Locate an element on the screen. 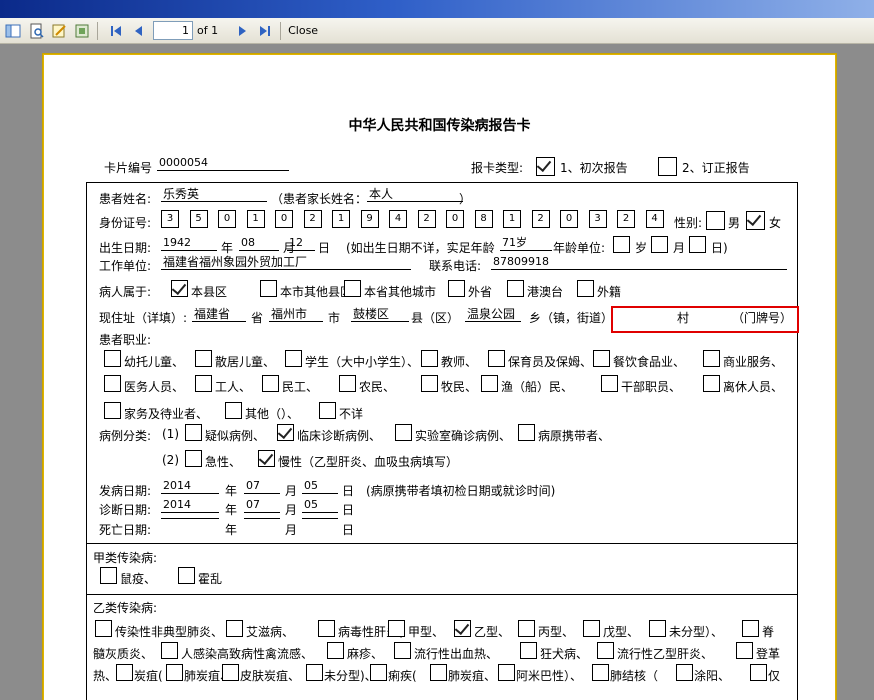  page-number-input: 1 is located at coordinates (173, 30).